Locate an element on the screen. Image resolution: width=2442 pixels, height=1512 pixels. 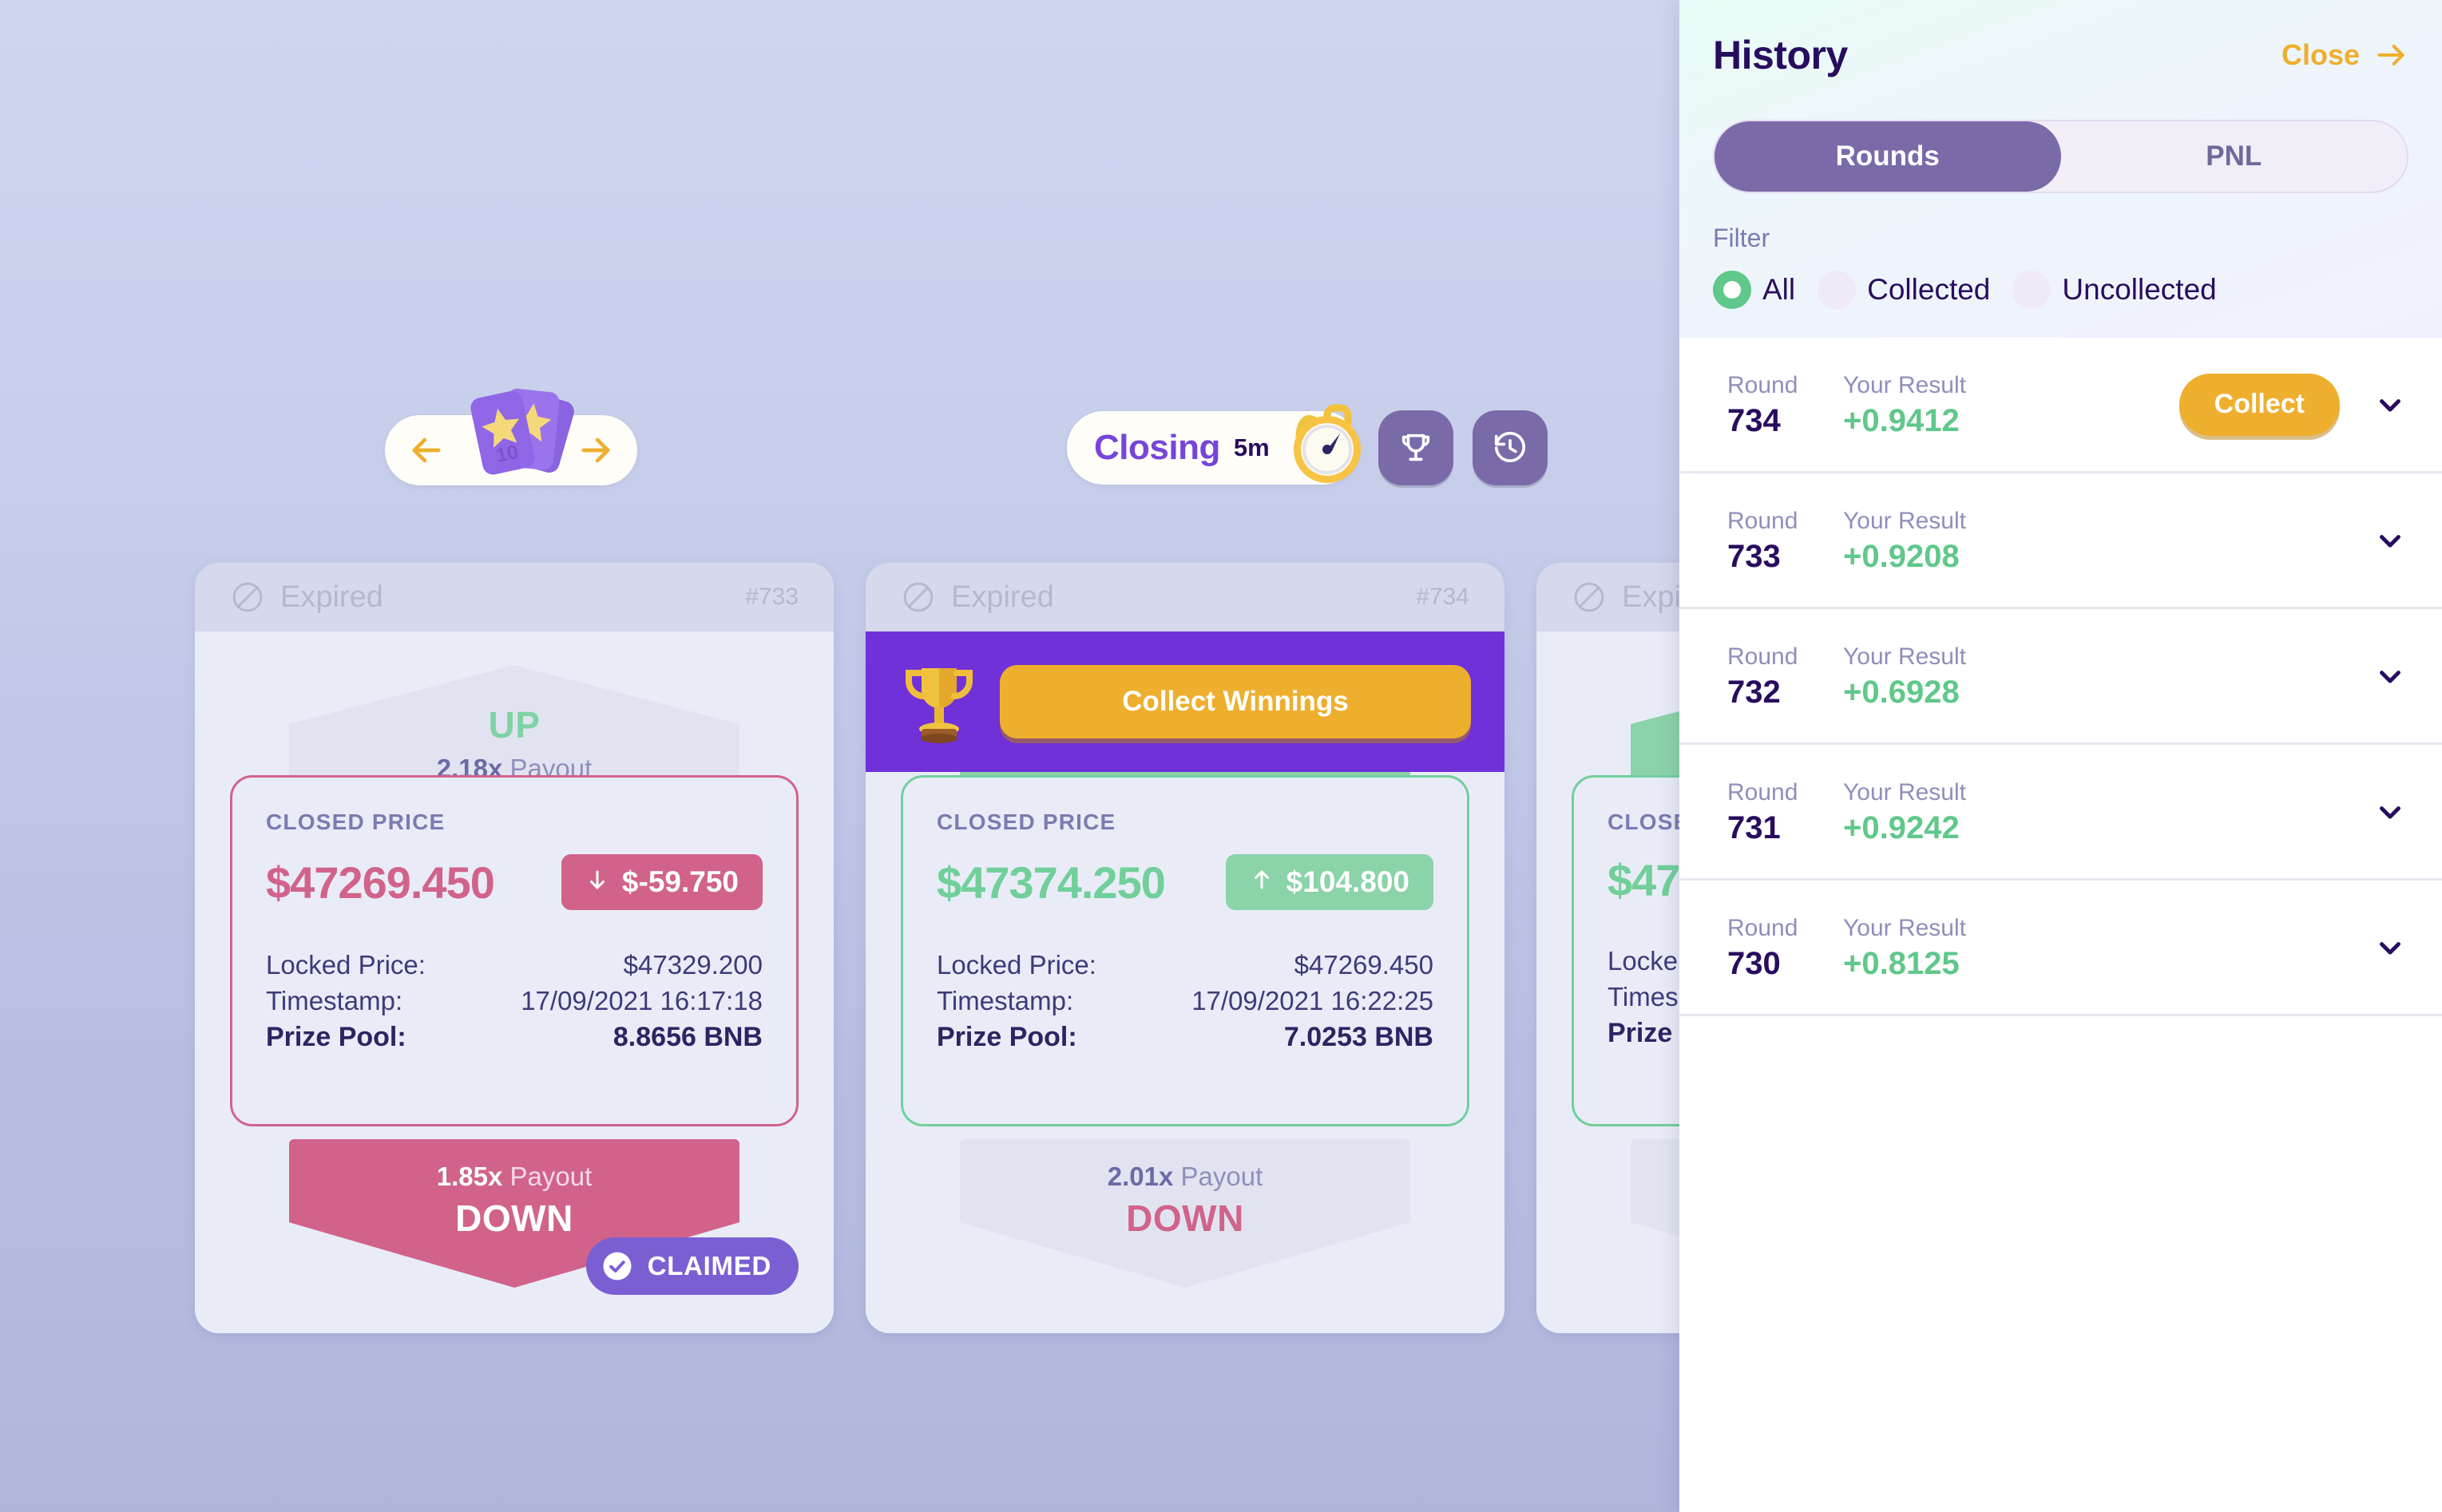
history-clock-icon is located at coordinates (1510, 447).